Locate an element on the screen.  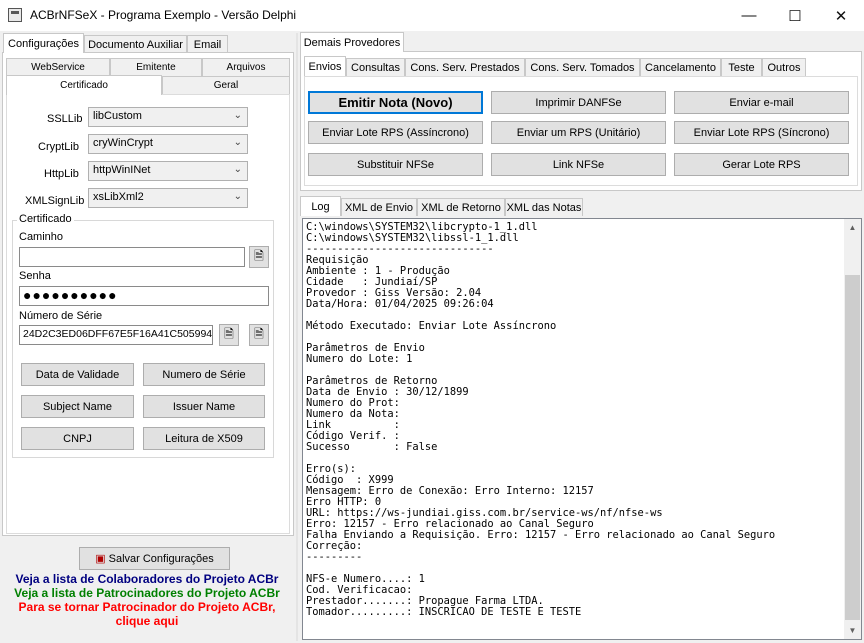
xmlsignlib-select: xsLibXml2 ⌄ is located at coordinates (168, 198).